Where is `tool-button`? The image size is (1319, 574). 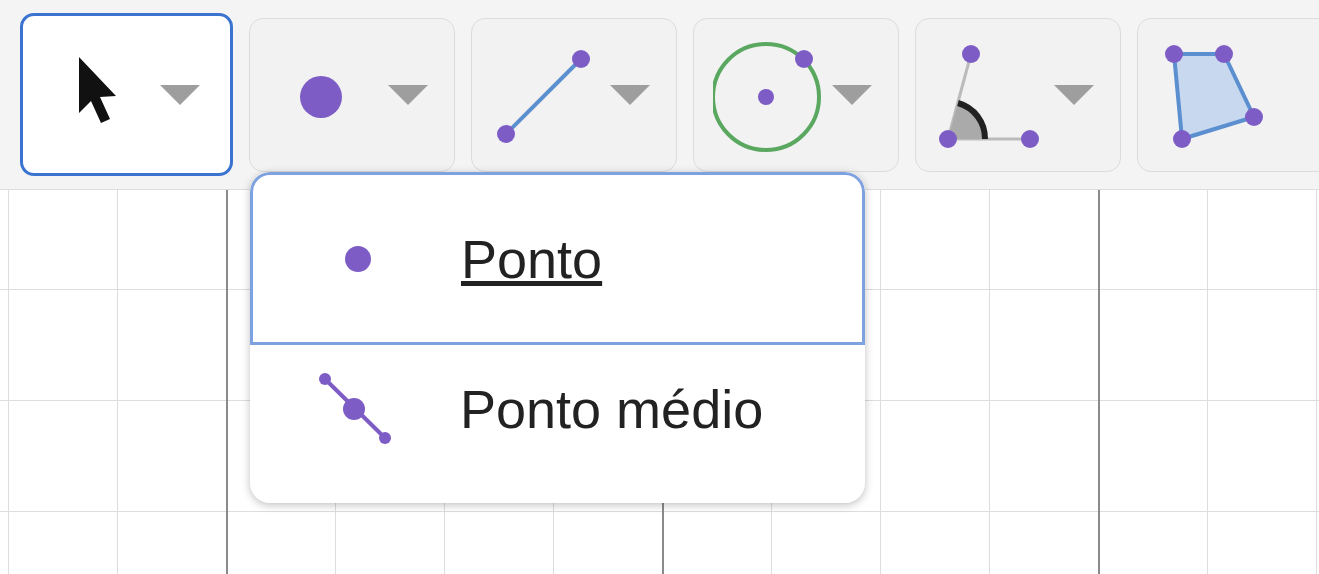 tool-button is located at coordinates (126, 94).